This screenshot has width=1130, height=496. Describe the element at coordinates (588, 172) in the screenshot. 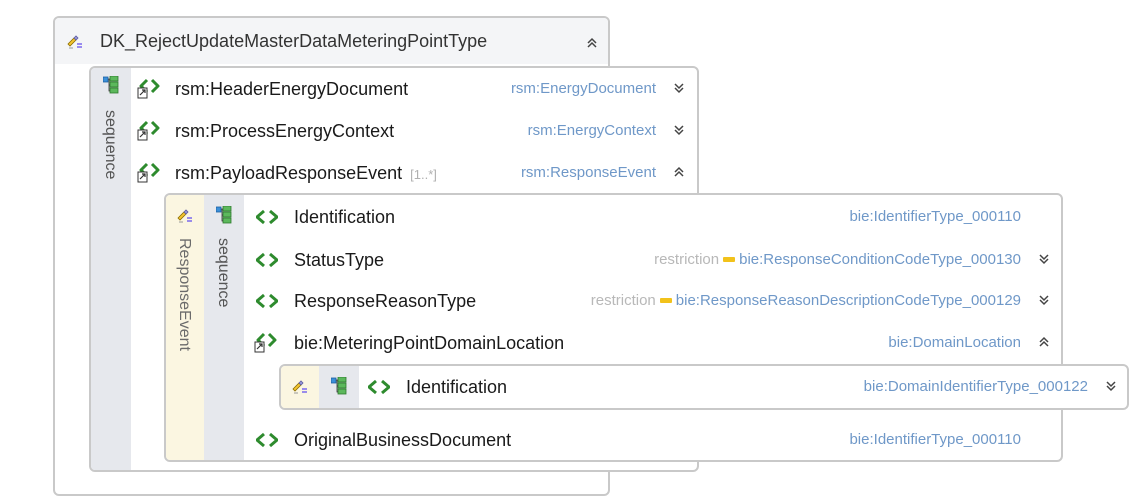

I see `element-type: rsm:ResponseEvent` at that location.